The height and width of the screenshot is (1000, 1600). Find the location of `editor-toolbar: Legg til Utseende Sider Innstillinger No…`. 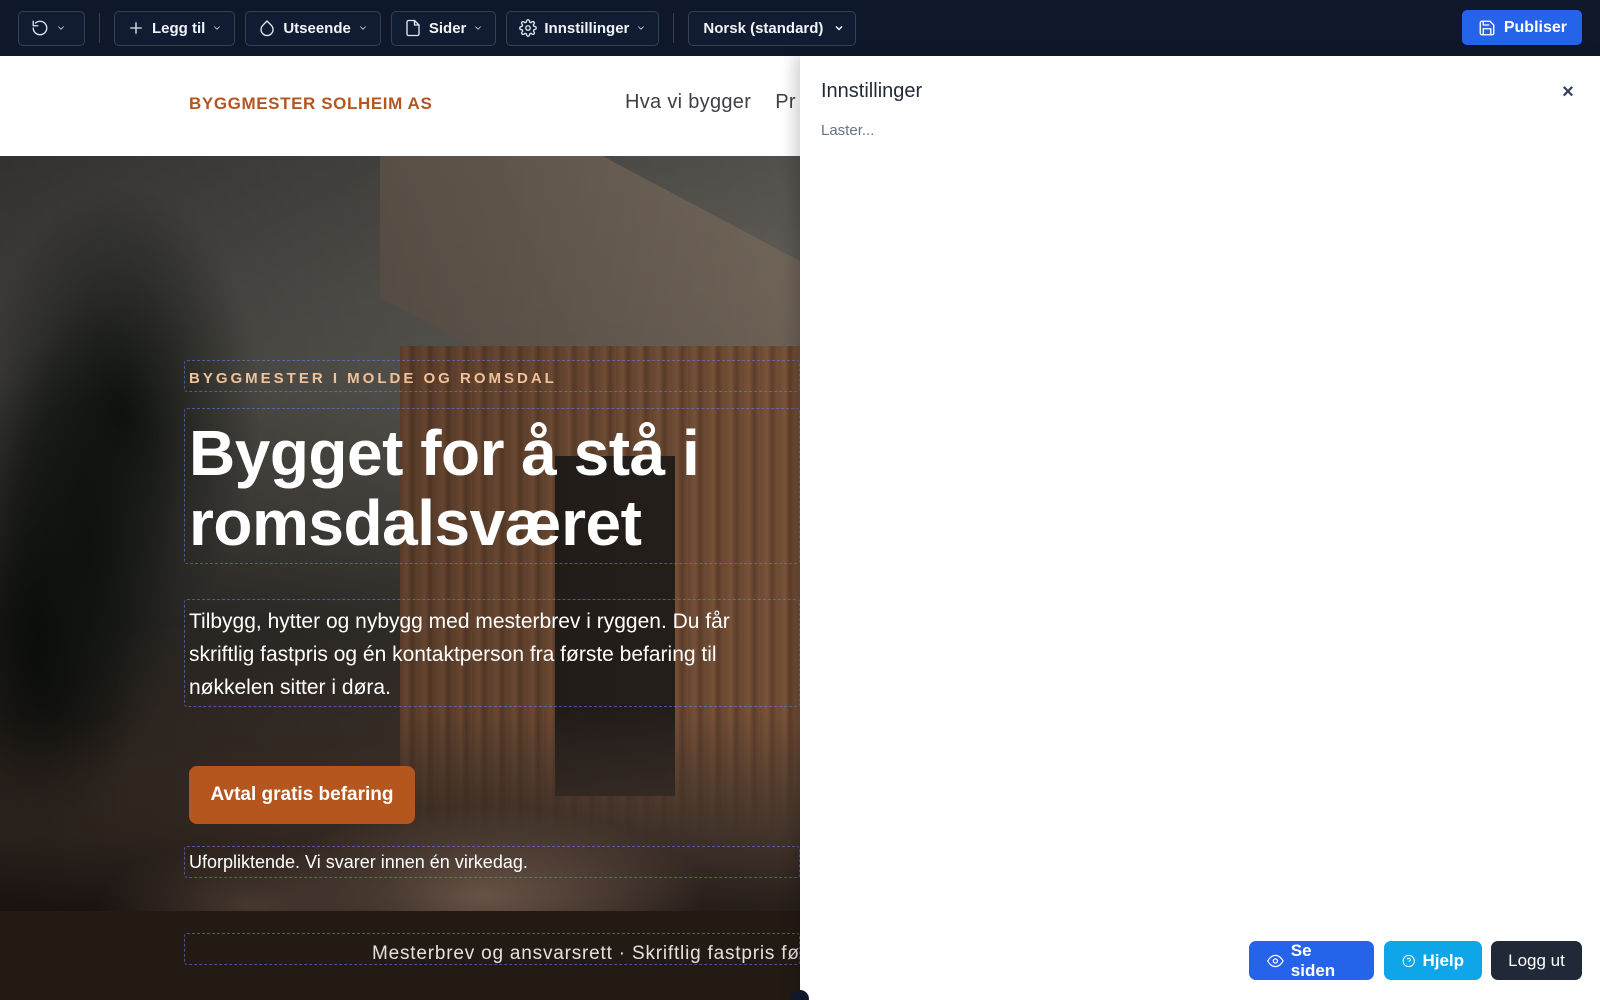

editor-toolbar: Legg til Utseende Sider Innstillinger No… is located at coordinates (800, 28).